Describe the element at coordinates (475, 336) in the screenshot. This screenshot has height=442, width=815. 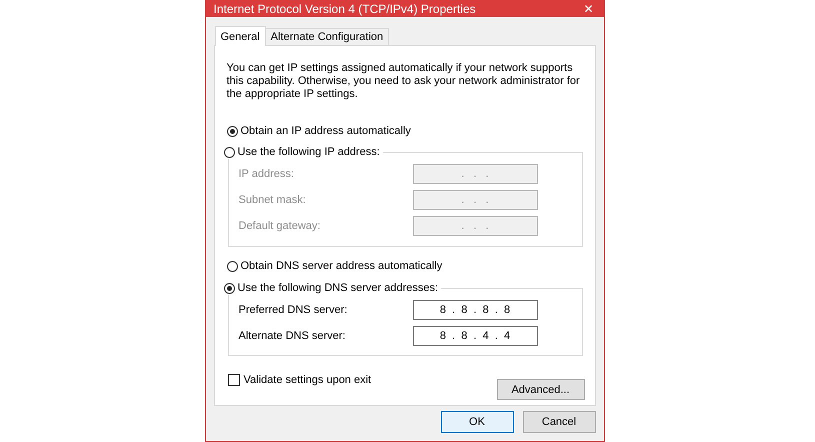
I see `ip-address-field: 8 . 8 . 4 . 4` at that location.